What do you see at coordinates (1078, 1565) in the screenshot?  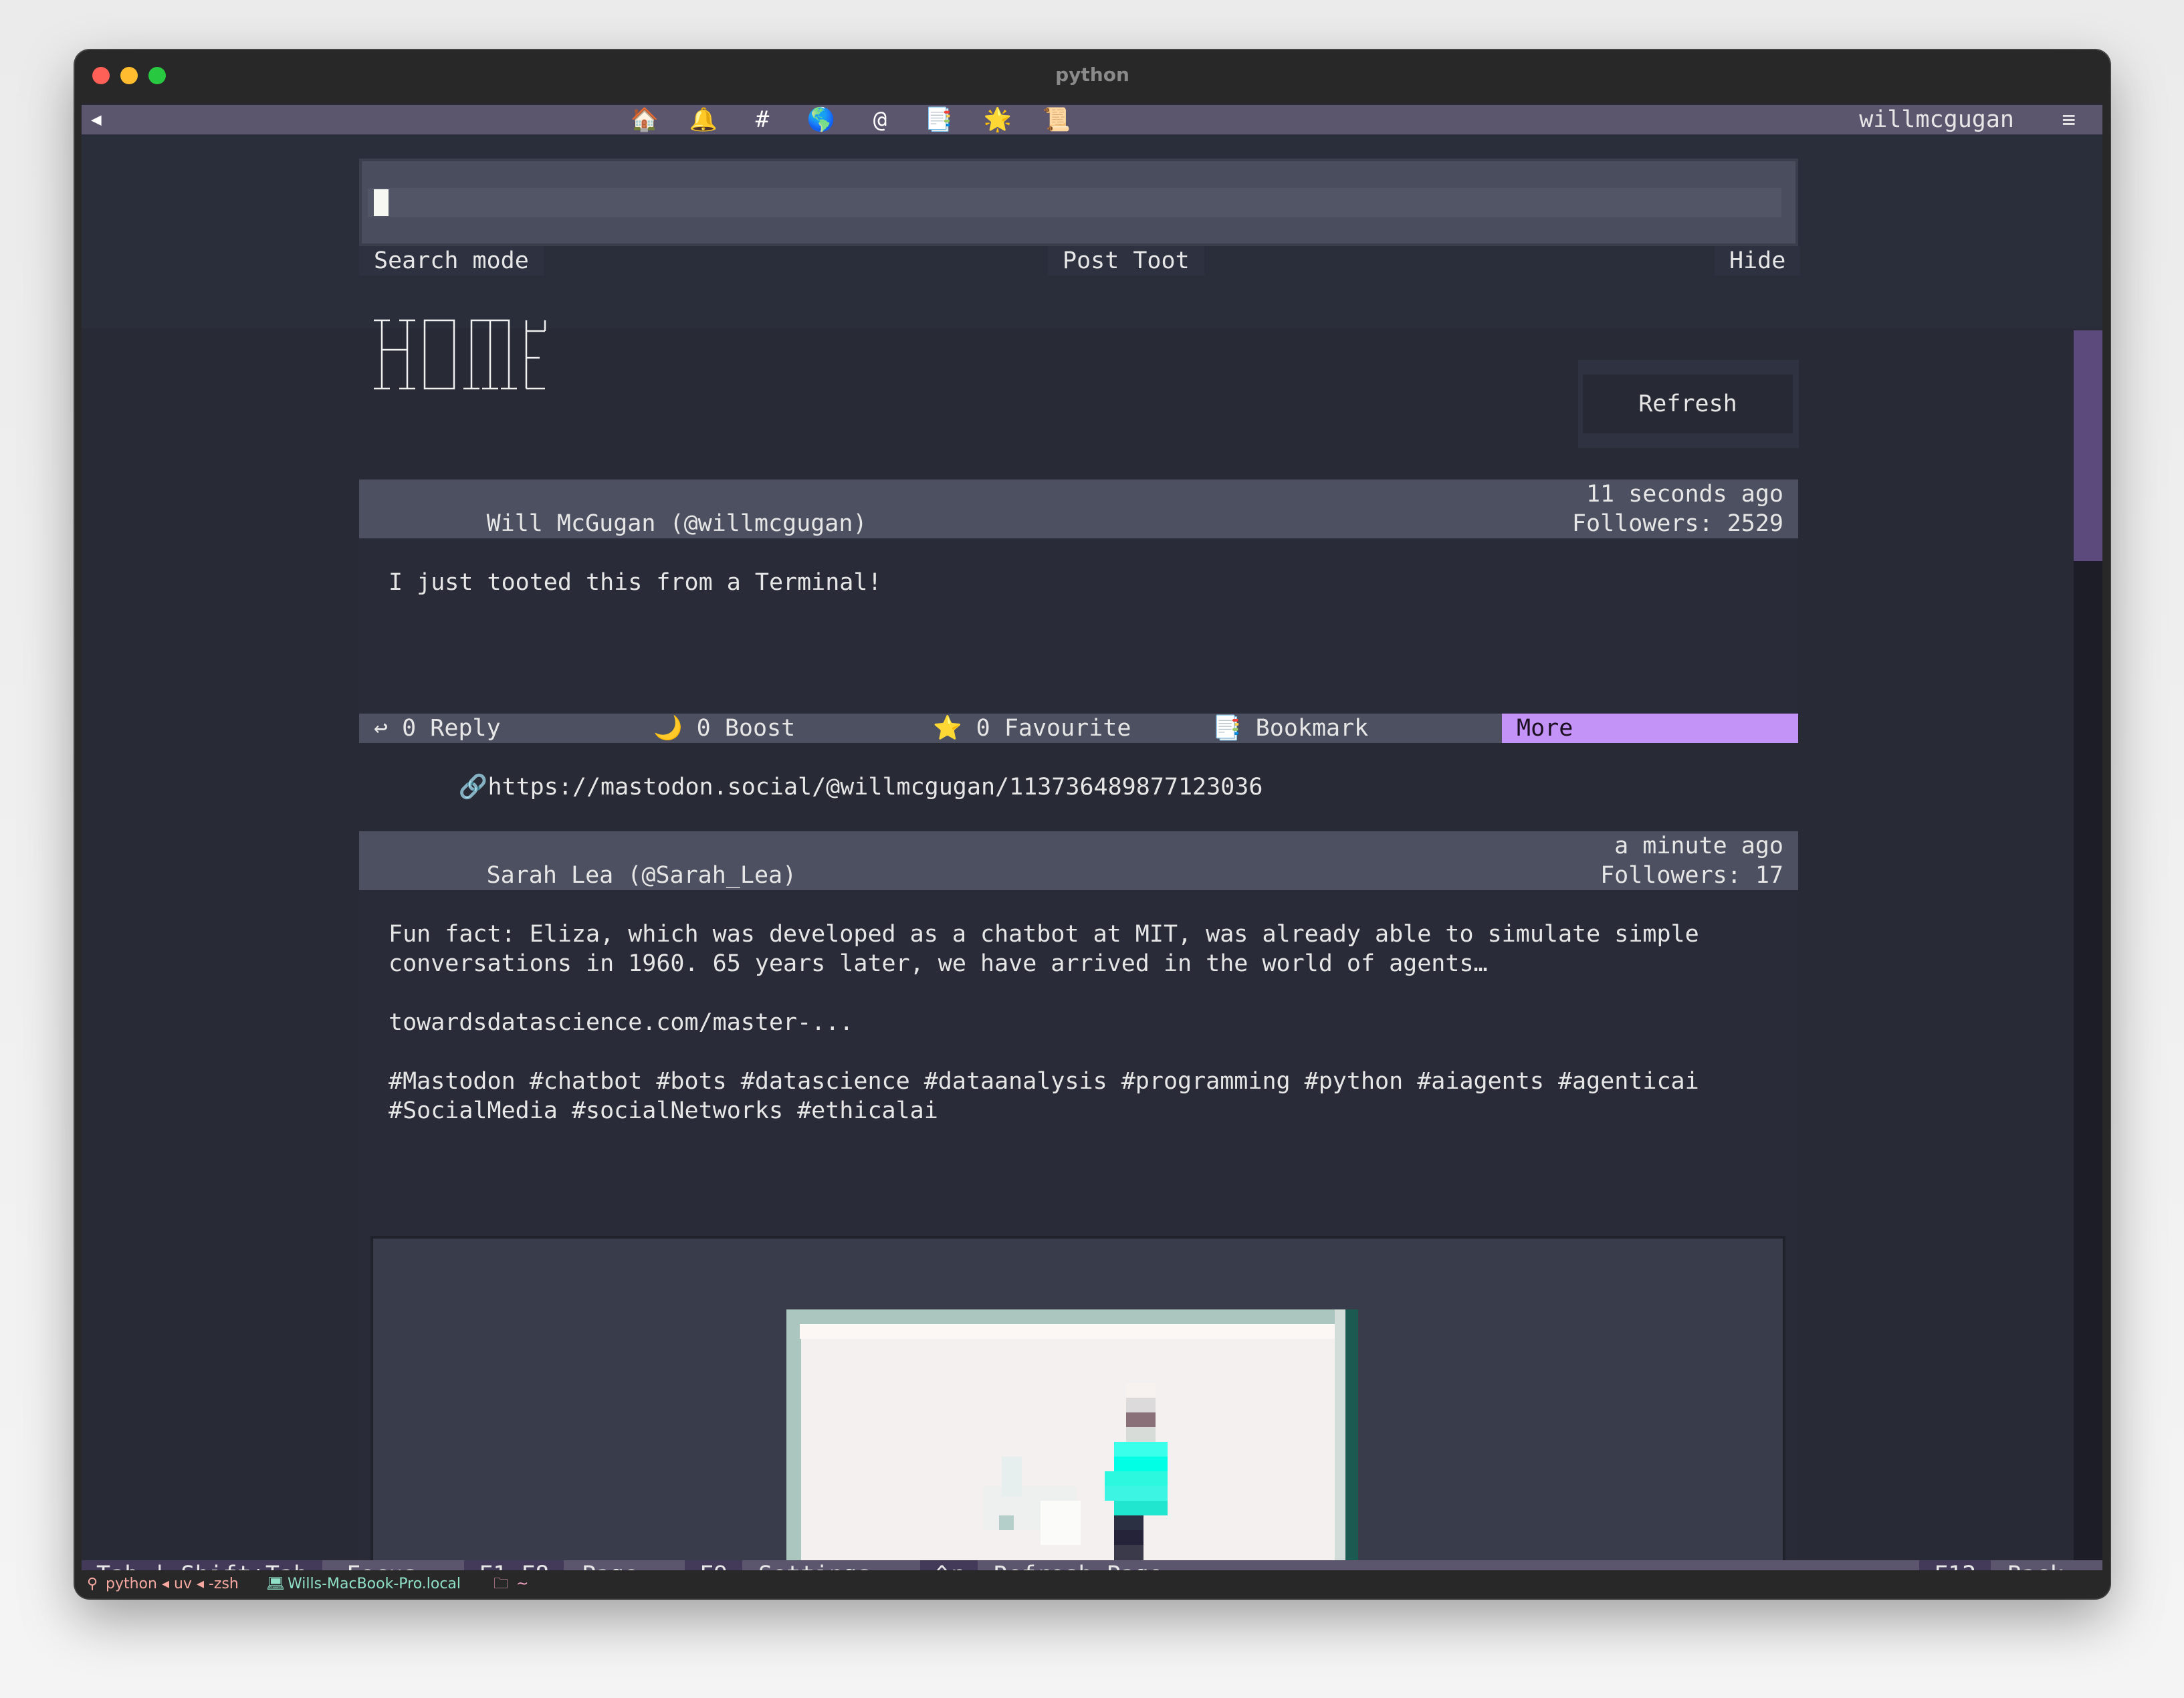 I see `footer-desc-refresh: Refresh Page` at bounding box center [1078, 1565].